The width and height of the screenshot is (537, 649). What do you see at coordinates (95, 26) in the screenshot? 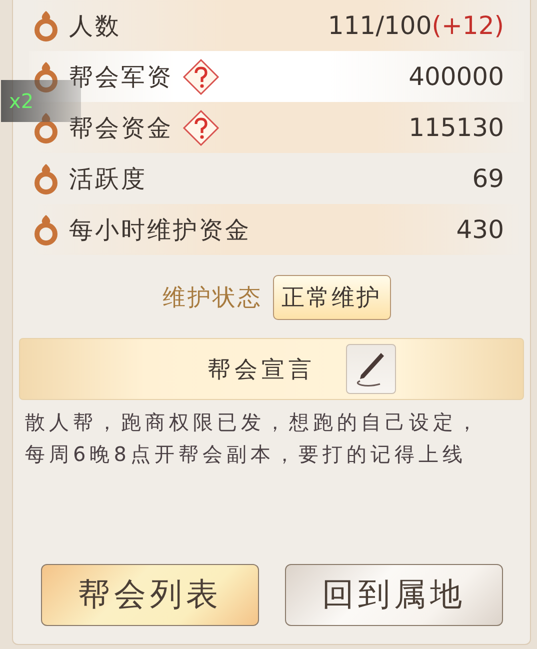
I see `stat-label: 人数` at bounding box center [95, 26].